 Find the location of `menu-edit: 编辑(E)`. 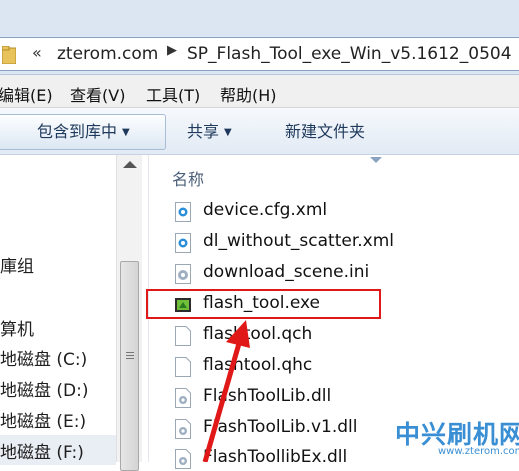

menu-edit: 编辑(E) is located at coordinates (26, 94).